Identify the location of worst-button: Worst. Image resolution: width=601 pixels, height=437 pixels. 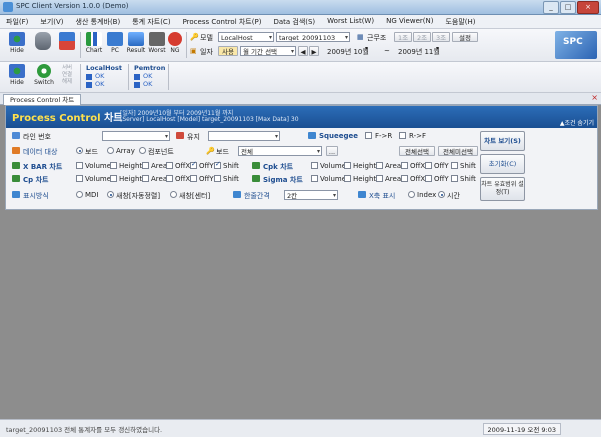
(157, 43).